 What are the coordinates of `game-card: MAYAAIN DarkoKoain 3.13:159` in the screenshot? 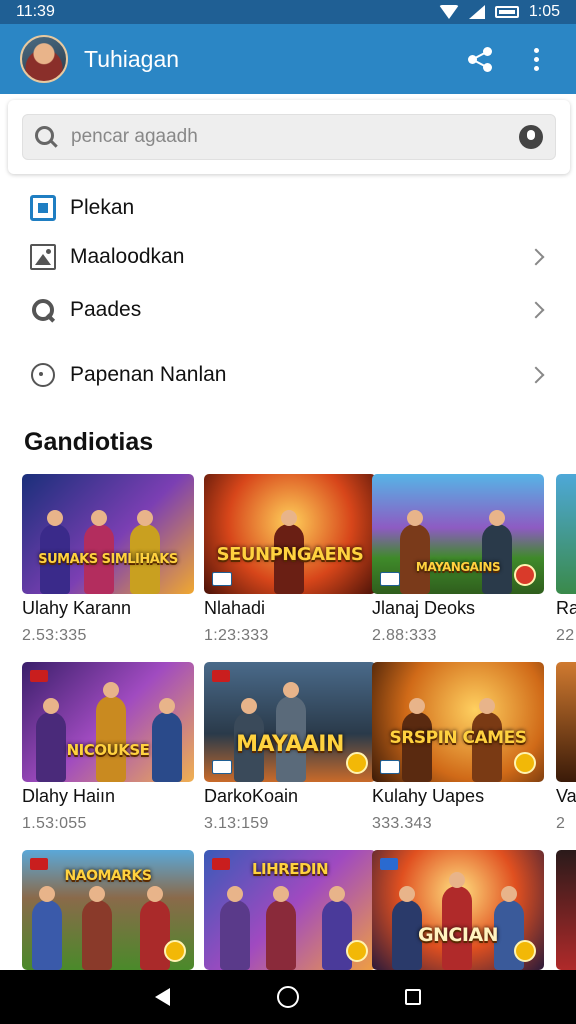 It's located at (290, 752).